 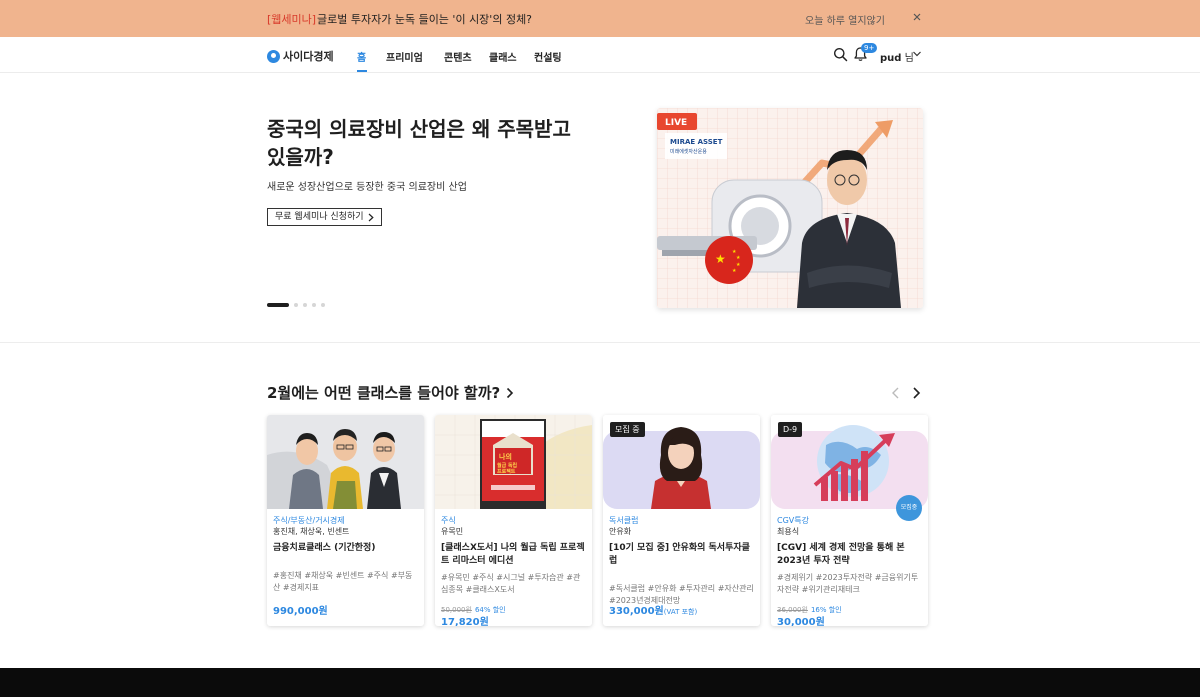 What do you see at coordinates (792, 610) in the screenshot?
I see `original-price: 36,000원` at bounding box center [792, 610].